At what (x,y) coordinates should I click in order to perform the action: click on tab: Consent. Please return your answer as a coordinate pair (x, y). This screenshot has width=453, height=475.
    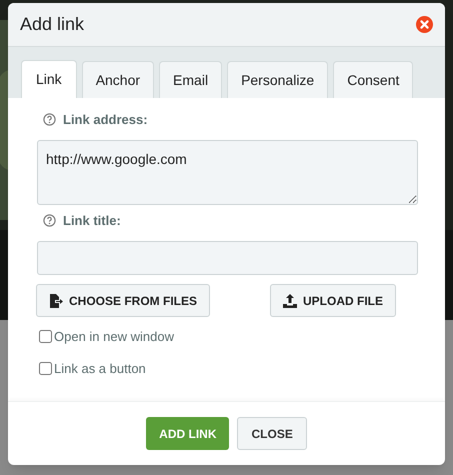
    Looking at the image, I should click on (373, 79).